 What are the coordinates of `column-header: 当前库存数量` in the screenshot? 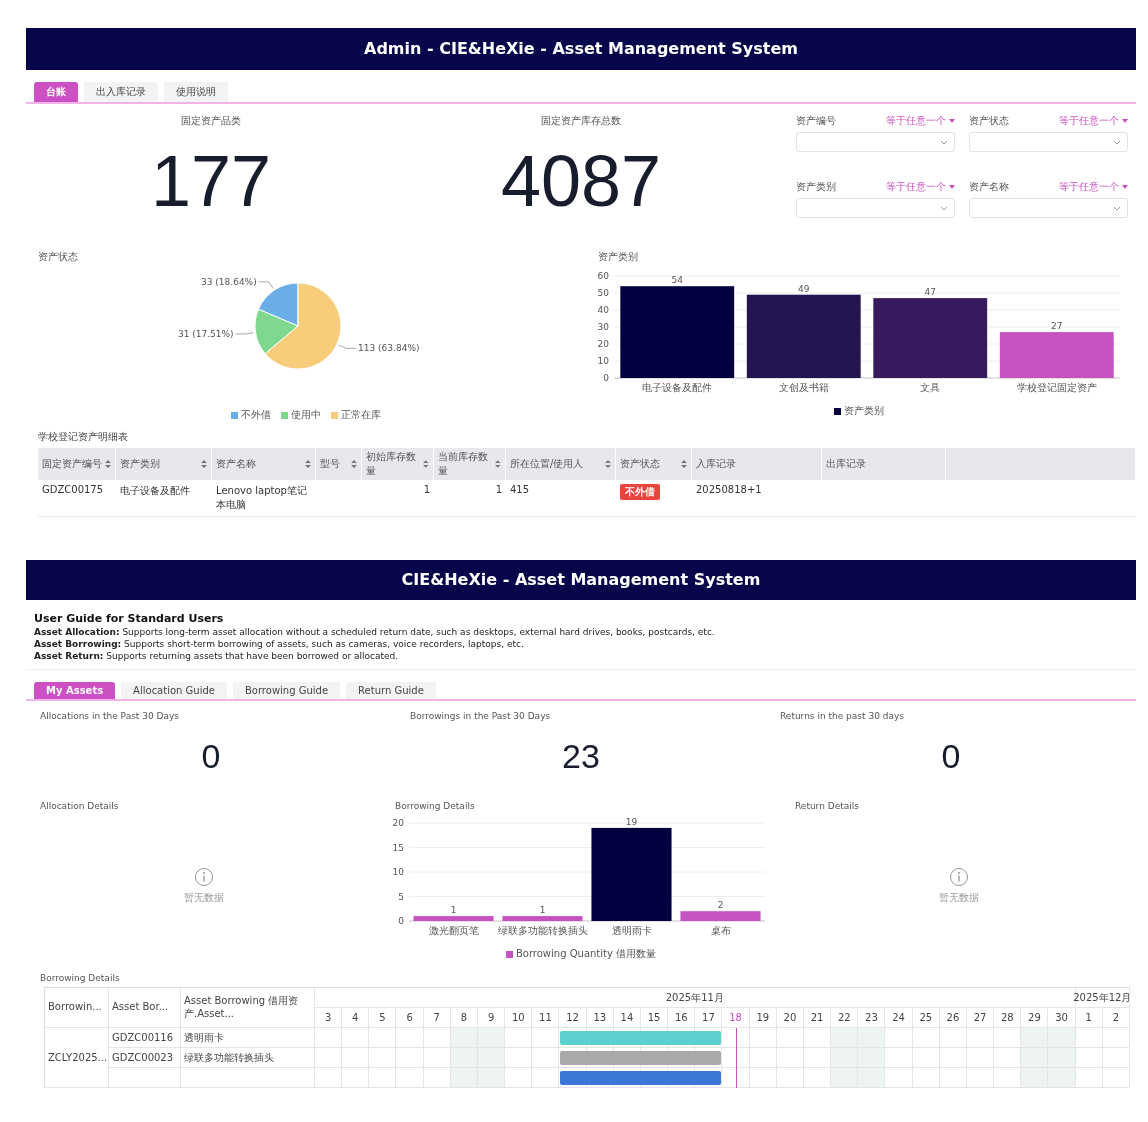 It's located at (470, 464).